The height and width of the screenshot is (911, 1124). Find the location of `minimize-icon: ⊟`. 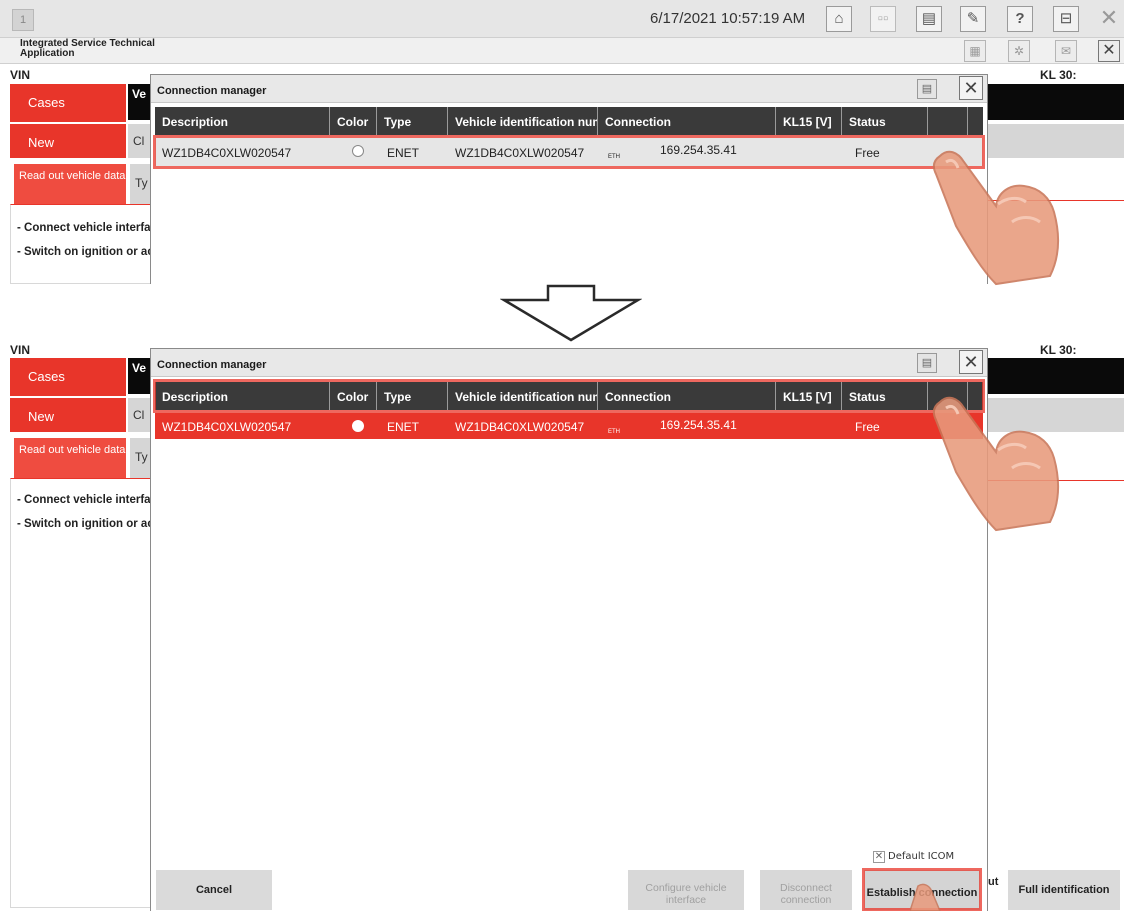

minimize-icon: ⊟ is located at coordinates (1066, 19).